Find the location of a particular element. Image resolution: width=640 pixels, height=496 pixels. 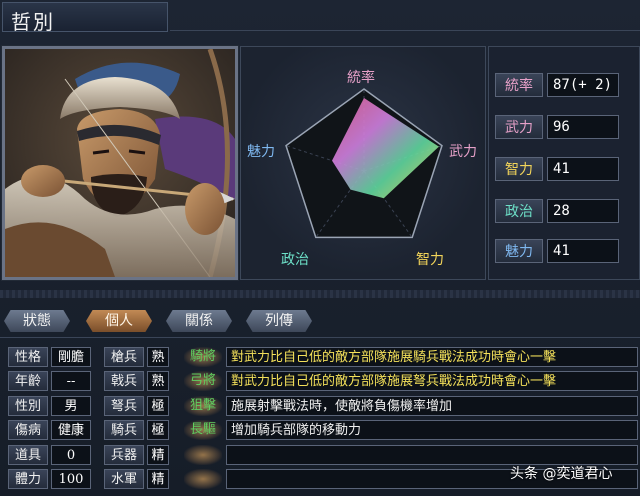

aptitude-label-cavalry: 騎兵 is located at coordinates (124, 430).